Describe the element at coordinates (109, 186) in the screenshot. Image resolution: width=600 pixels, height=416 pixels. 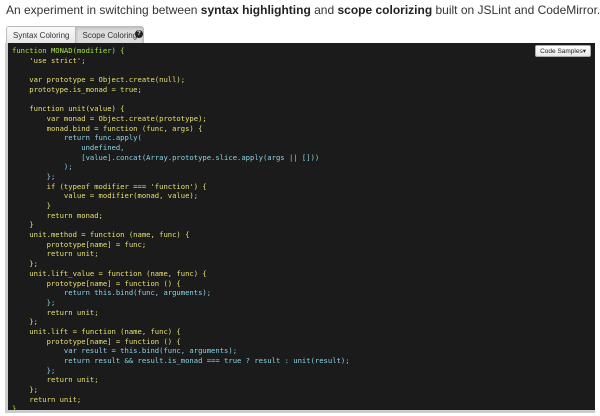
I see `code-line: if (typeof modifier === 'function') {` at that location.